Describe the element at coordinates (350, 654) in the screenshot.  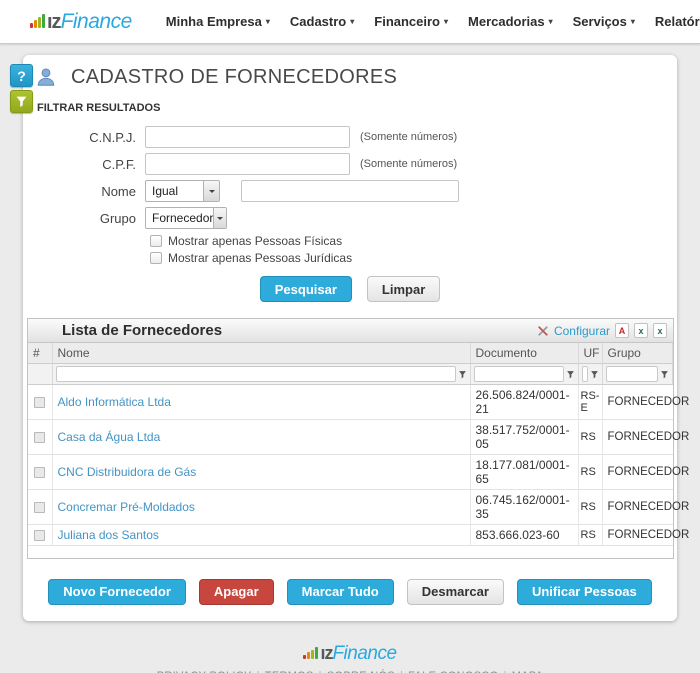
I see `footer-logo: ız Finance` at that location.